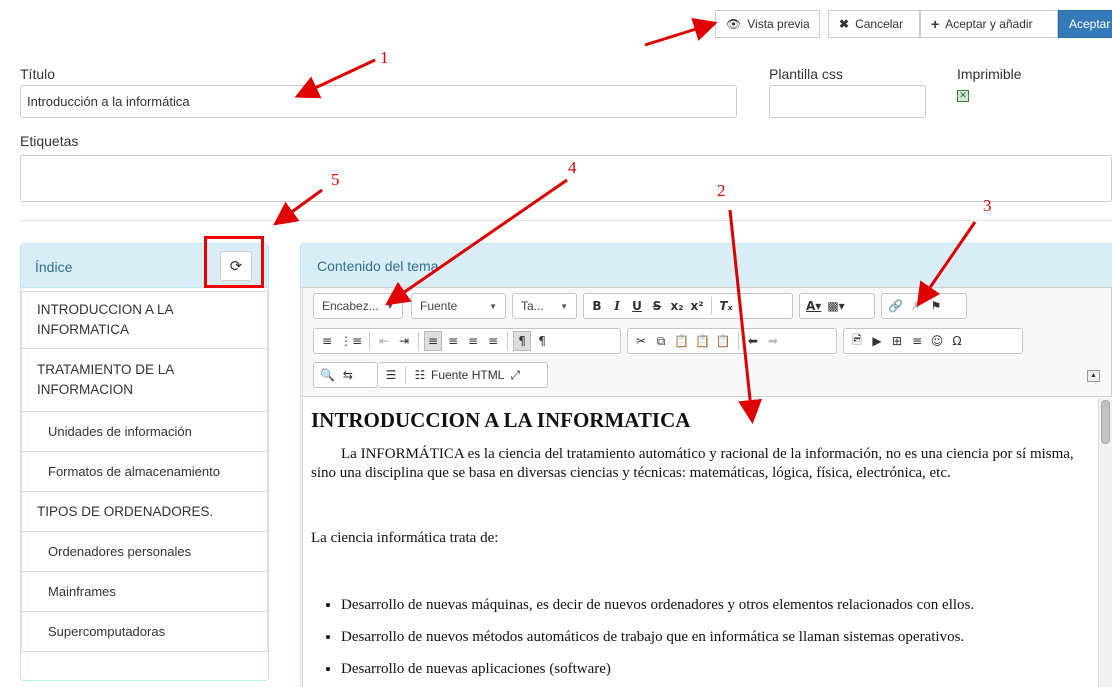  Describe the element at coordinates (335, 179) in the screenshot. I see `annotation-number: 5` at that location.